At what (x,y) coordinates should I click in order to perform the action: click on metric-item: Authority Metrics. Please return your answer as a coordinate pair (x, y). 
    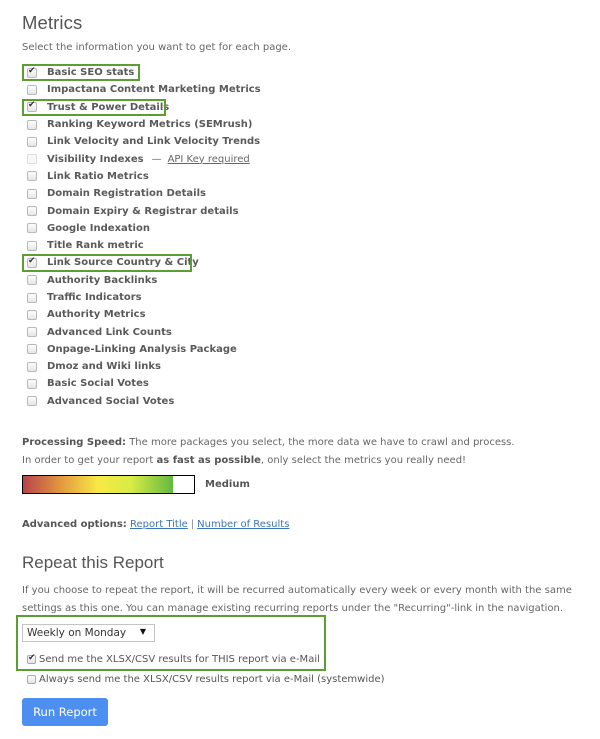
    Looking at the image, I should click on (222, 314).